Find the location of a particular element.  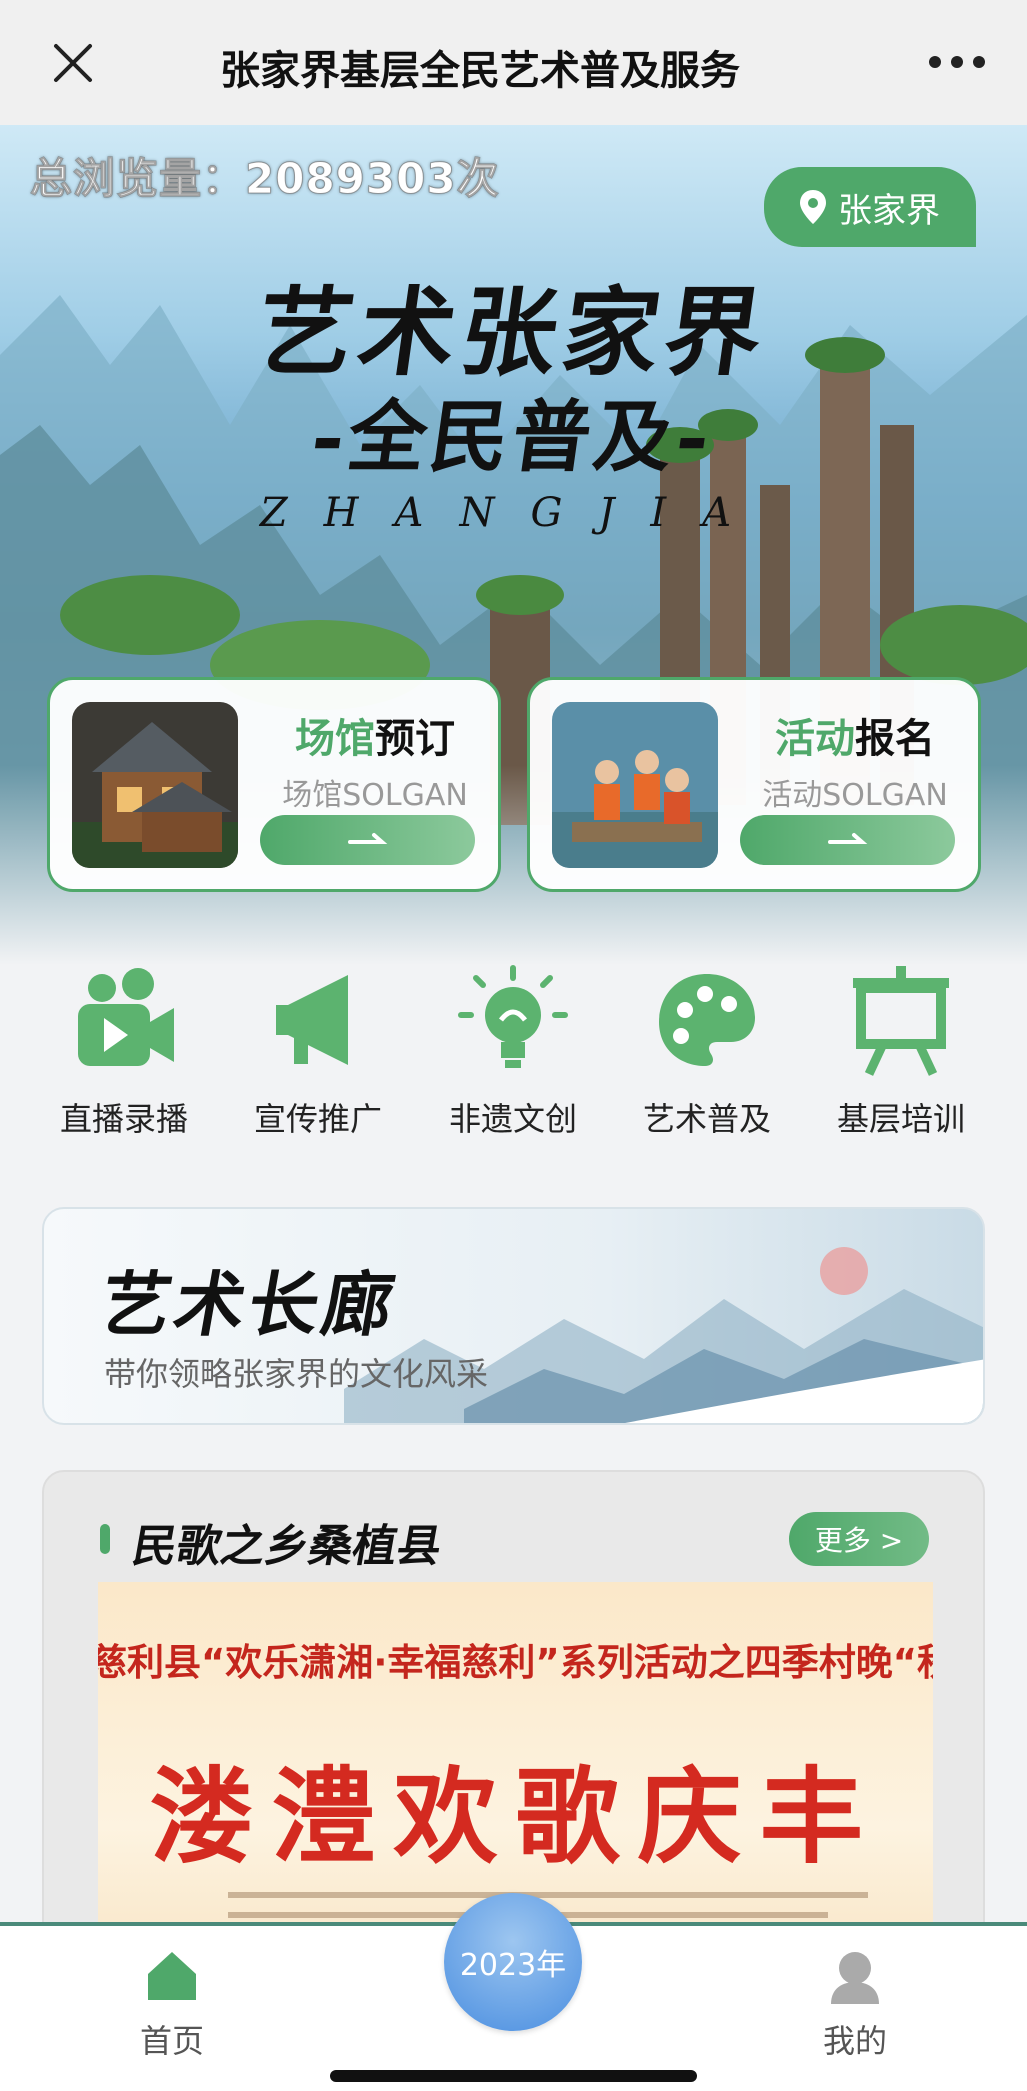

quick-nav-art: 艺术普及 is located at coordinates (707, 1050).